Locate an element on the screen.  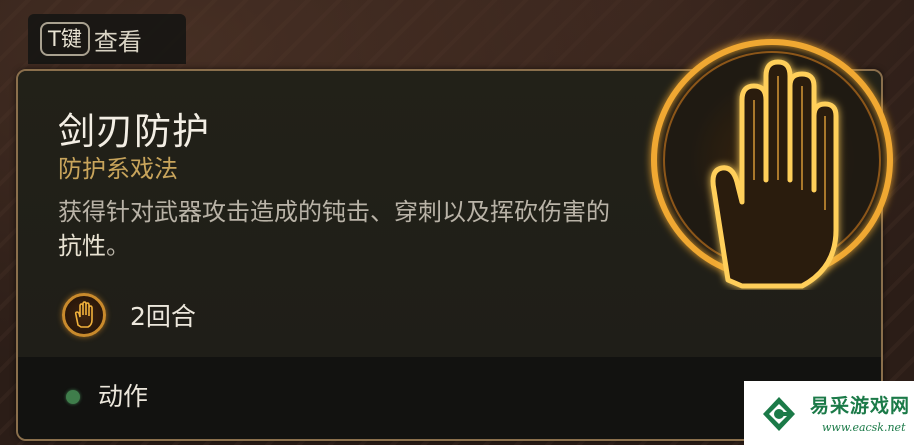
key-cap-t: T键 is located at coordinates (65, 39).